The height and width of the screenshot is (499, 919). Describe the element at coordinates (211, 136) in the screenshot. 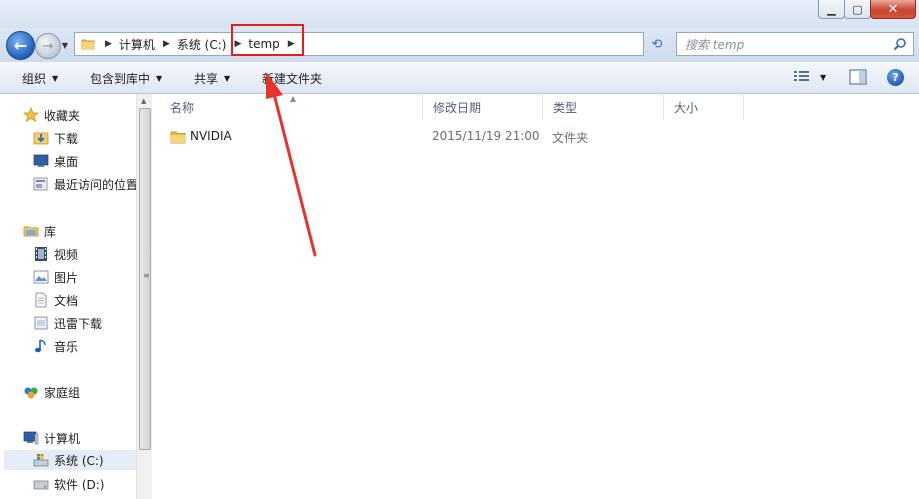

I see `file-name: NVIDIA` at that location.